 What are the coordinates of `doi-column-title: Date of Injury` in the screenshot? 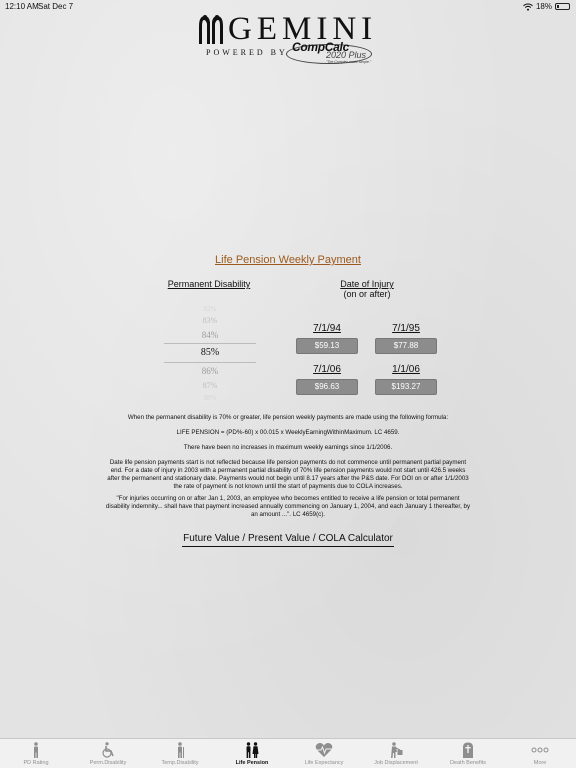 It's located at (367, 284).